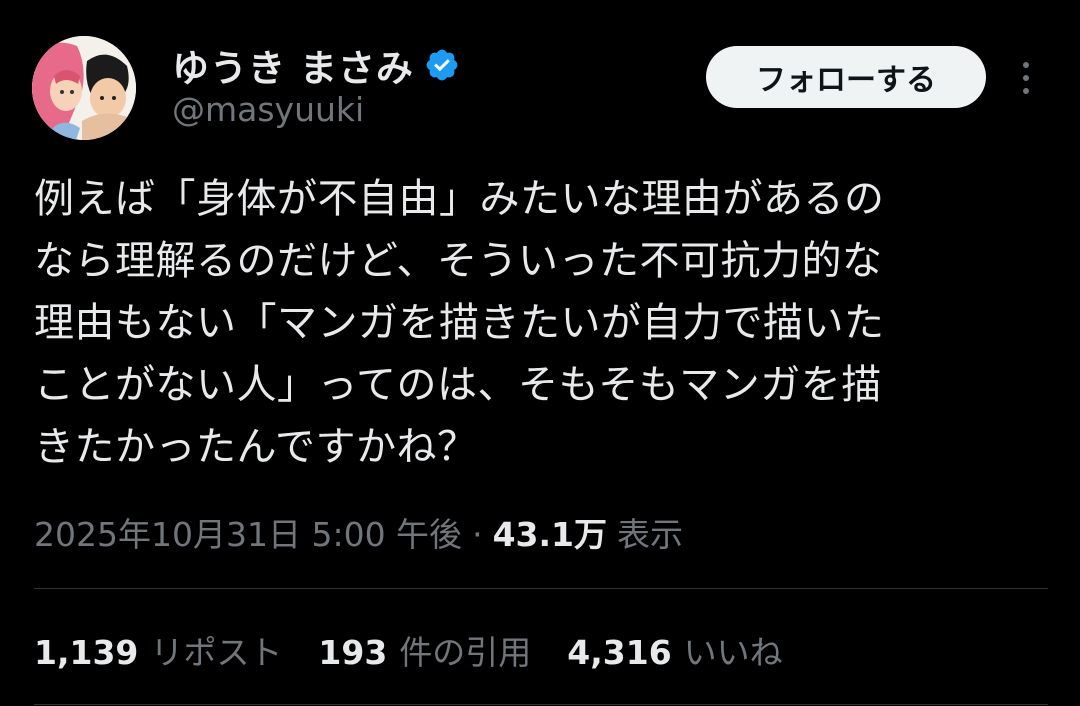 The width and height of the screenshot is (1080, 706). I want to click on reposts-label: リポスト, so click(216, 652).